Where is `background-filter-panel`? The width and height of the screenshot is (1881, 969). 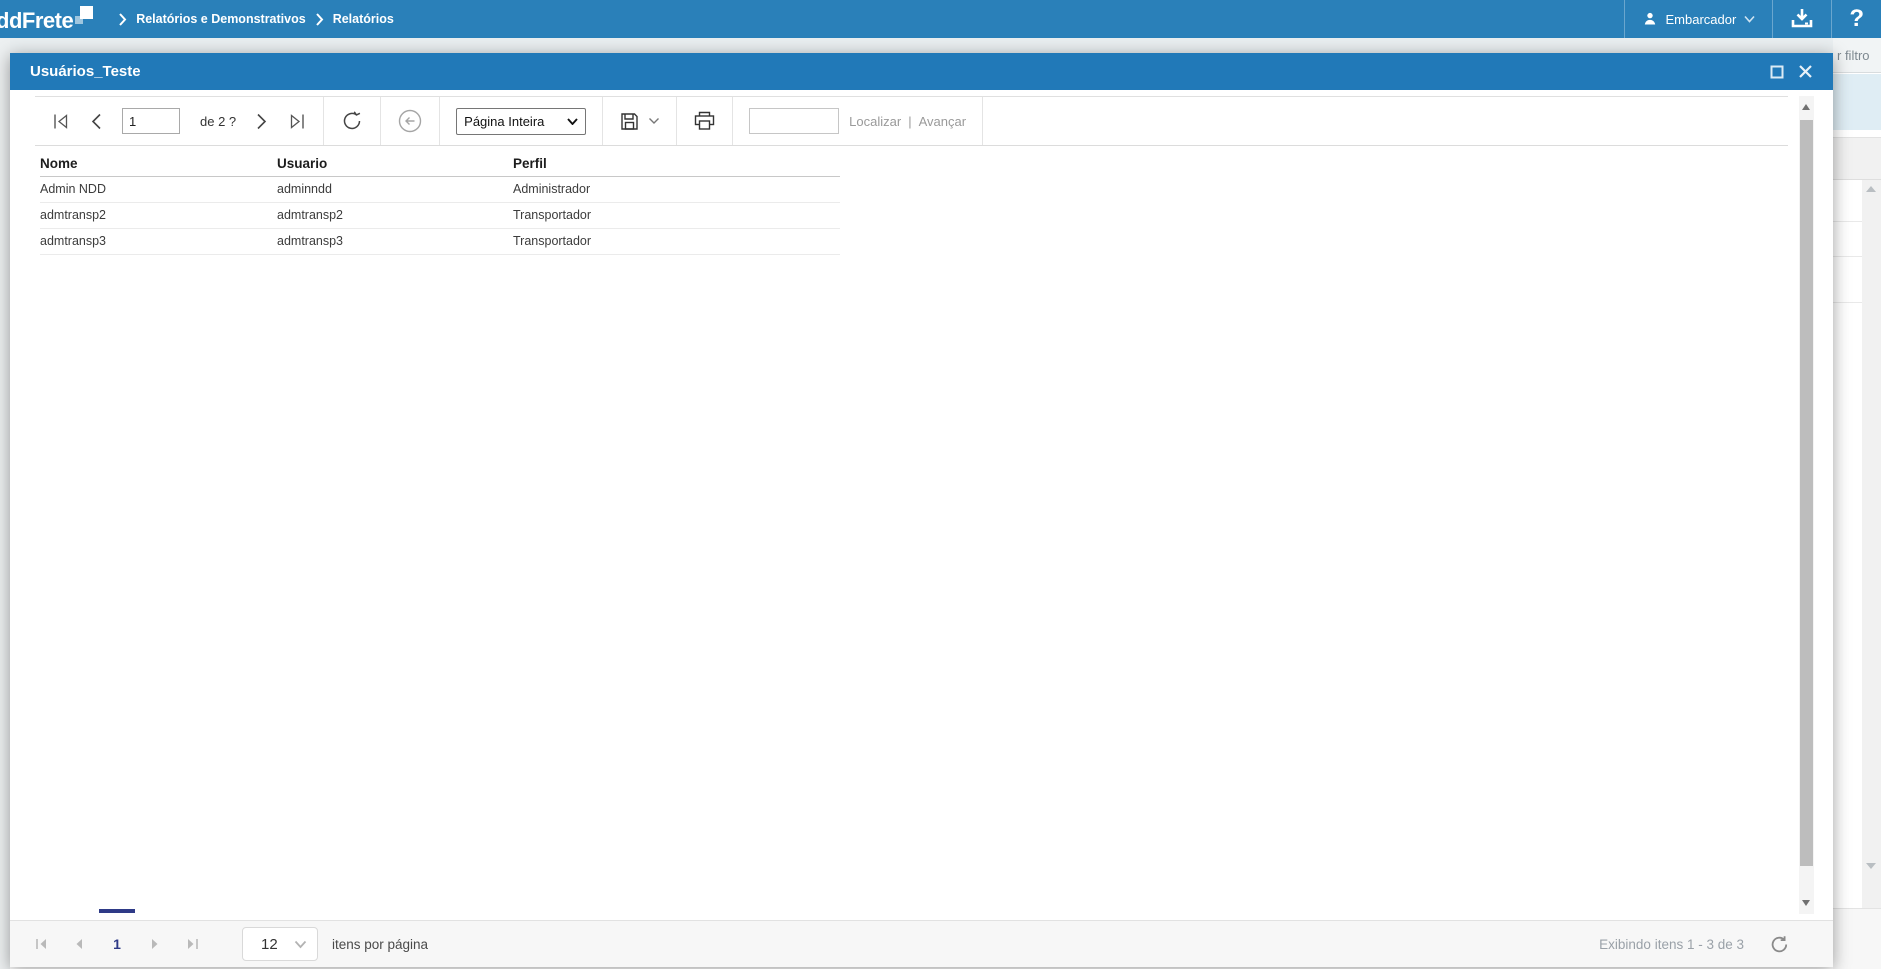
background-filter-panel is located at coordinates (1857, 102).